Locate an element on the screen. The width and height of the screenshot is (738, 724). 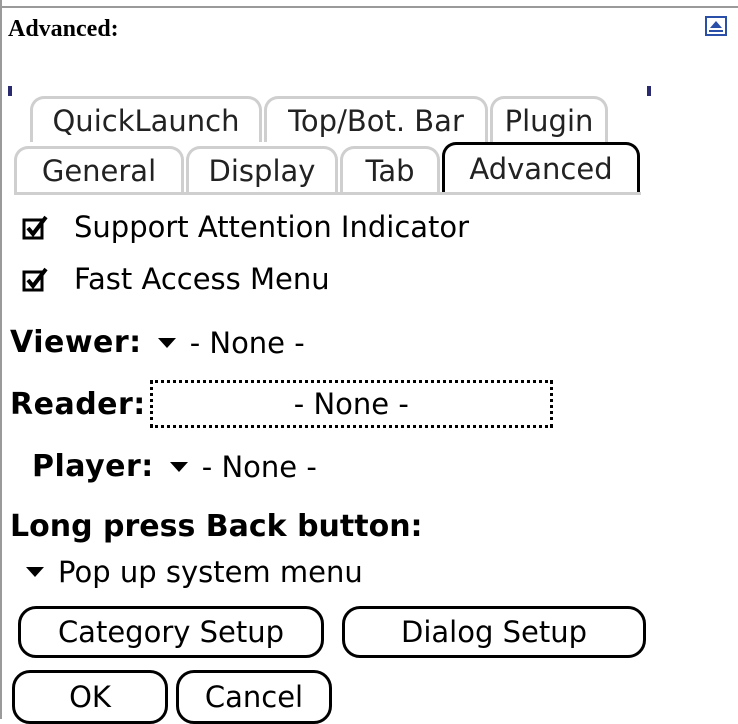
fast-access-label: Fast Access Menu is located at coordinates (202, 279).